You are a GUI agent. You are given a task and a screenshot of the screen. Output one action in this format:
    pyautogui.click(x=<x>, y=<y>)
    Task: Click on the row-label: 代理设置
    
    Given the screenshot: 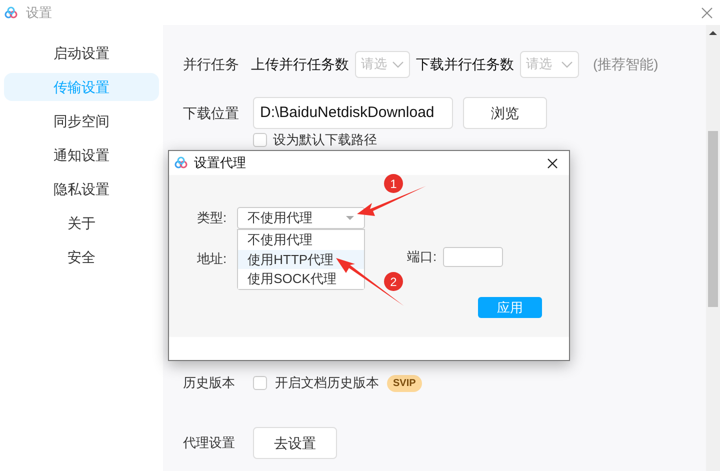 What is the action you would take?
    pyautogui.click(x=209, y=443)
    